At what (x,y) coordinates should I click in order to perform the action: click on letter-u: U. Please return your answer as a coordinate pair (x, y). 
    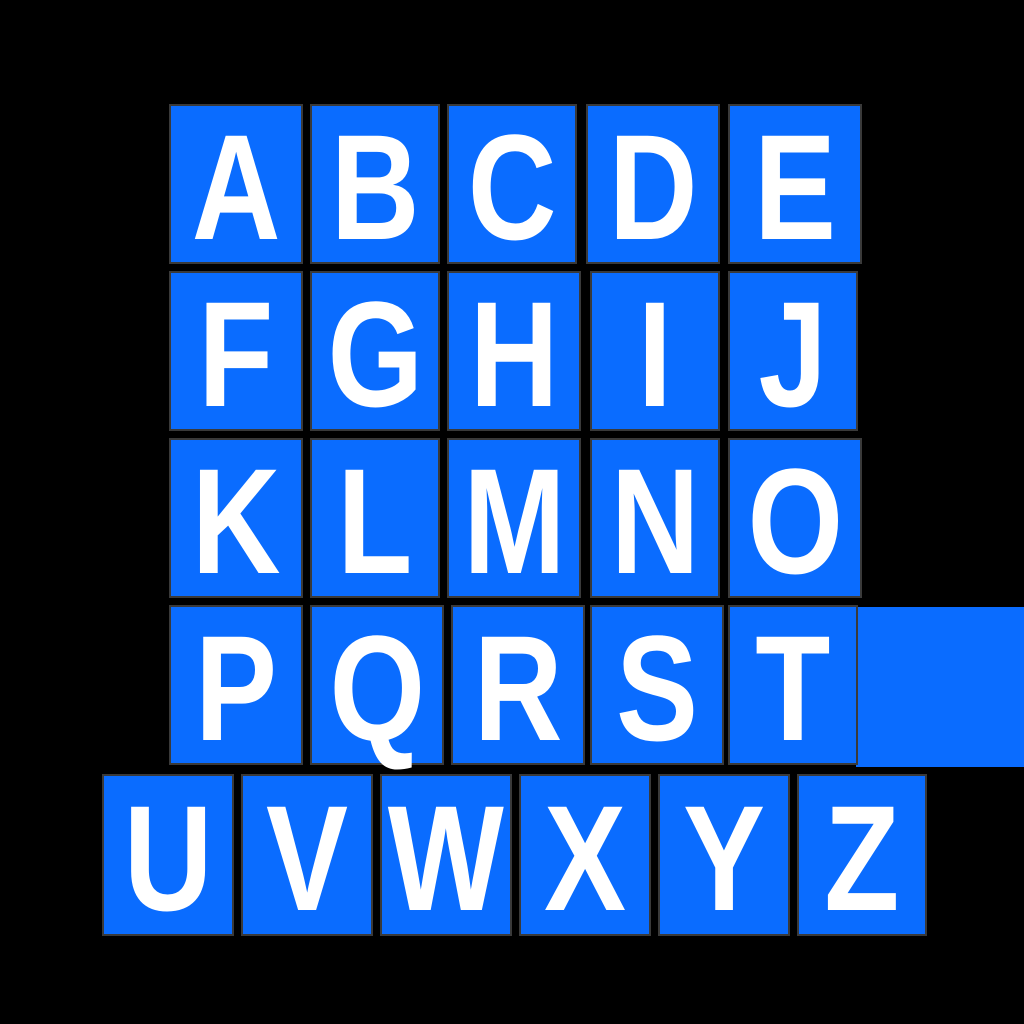
    Looking at the image, I should click on (168, 858).